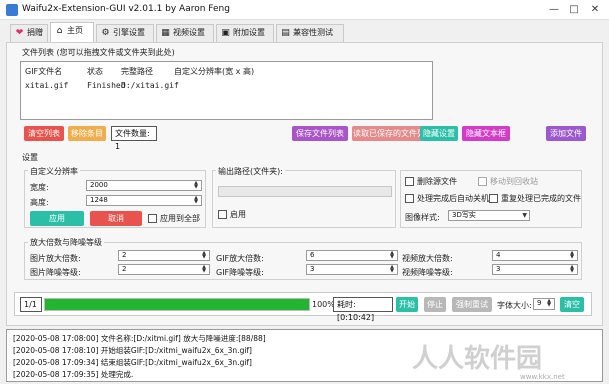 The image size is (609, 384). I want to click on font-size-spinner-icon: ▲ ▼, so click(549, 303).